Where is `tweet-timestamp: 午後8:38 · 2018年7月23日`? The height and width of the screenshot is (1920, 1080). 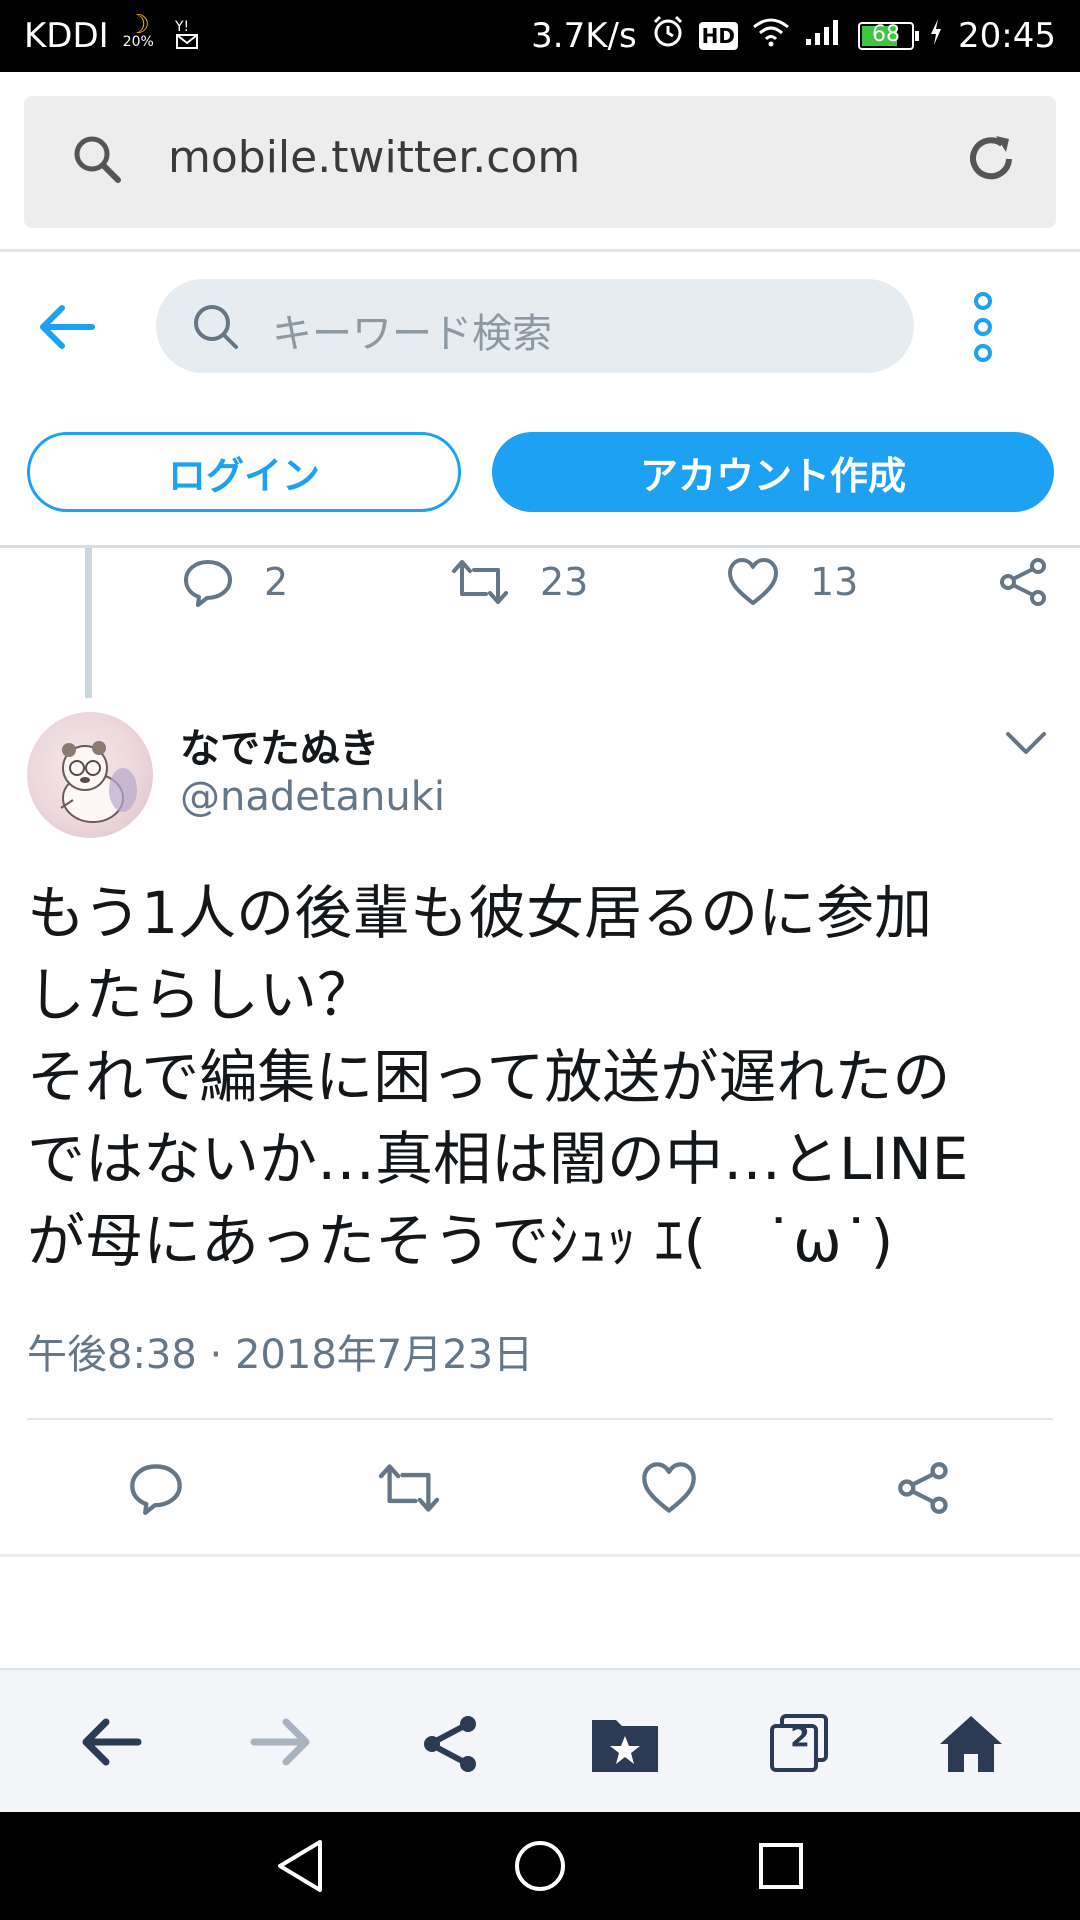 tweet-timestamp: 午後8:38 · 2018年7月23日 is located at coordinates (280, 1351).